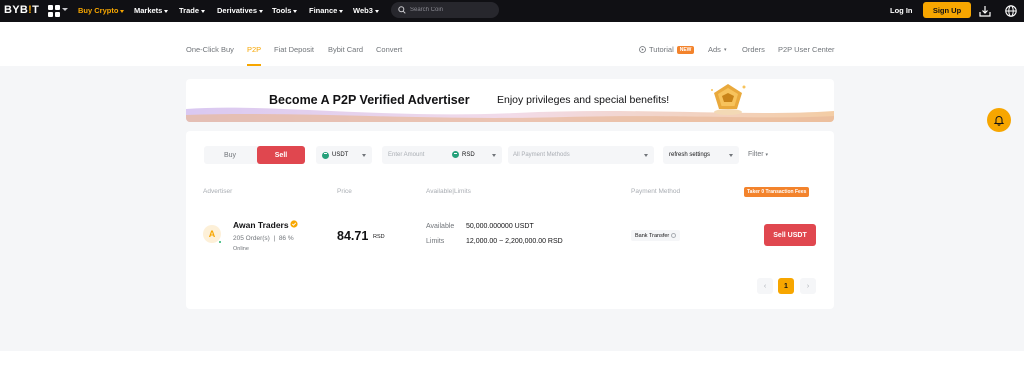 This screenshot has width=1024, height=368. I want to click on nav-markets: Markets, so click(151, 10).